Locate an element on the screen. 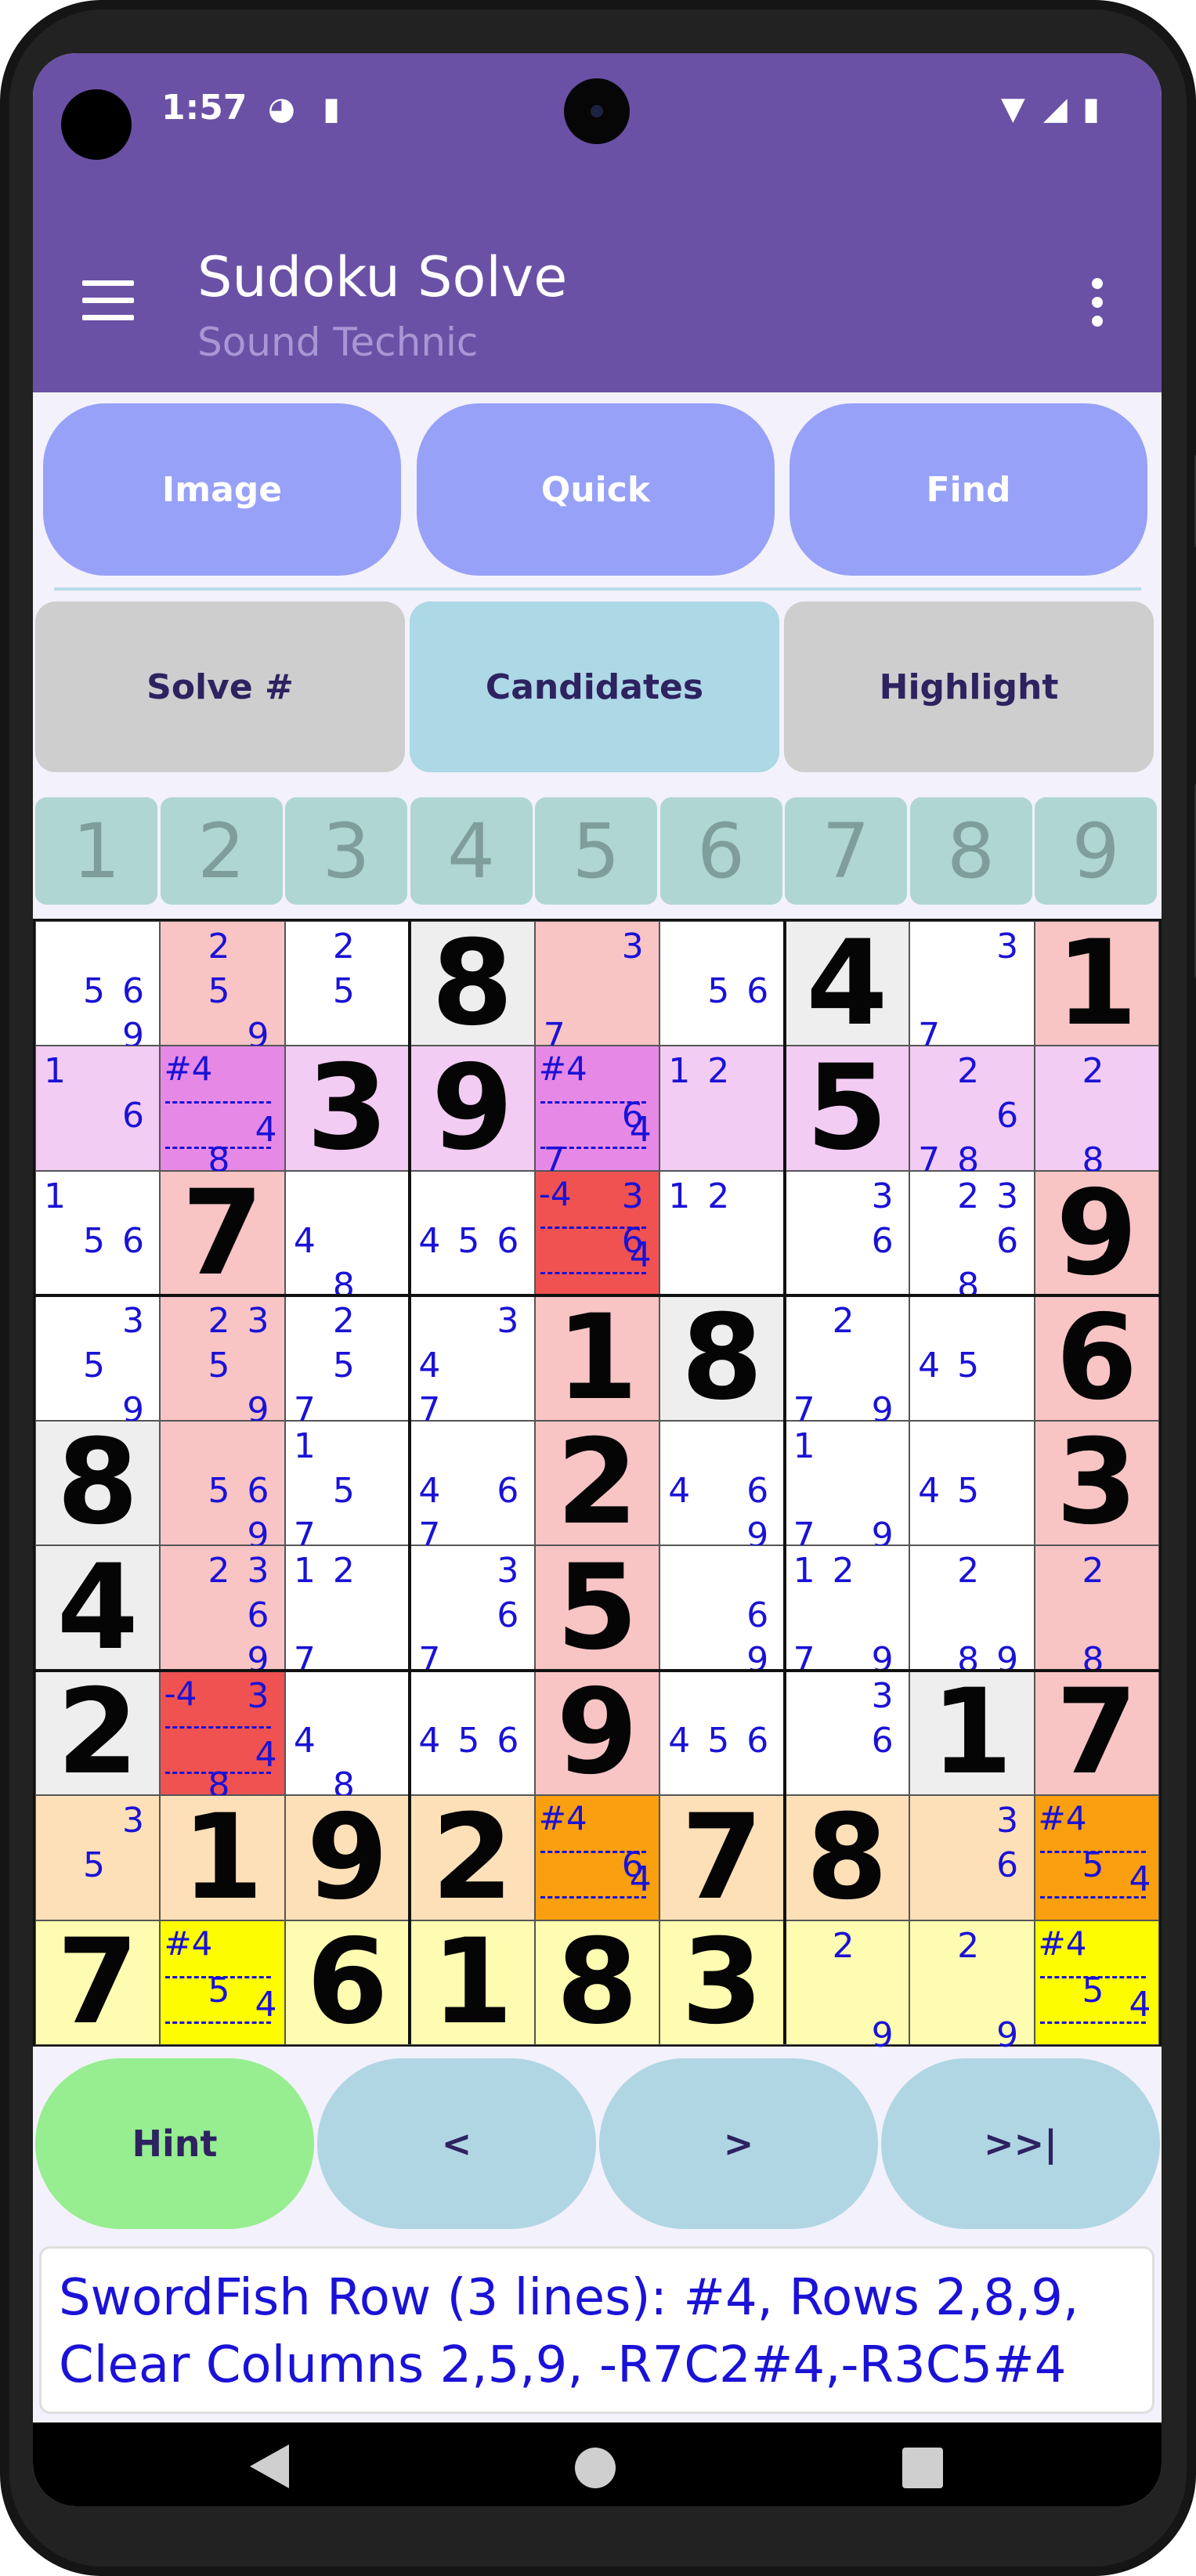  cell-r6c3: 127 is located at coordinates (347, 1611).